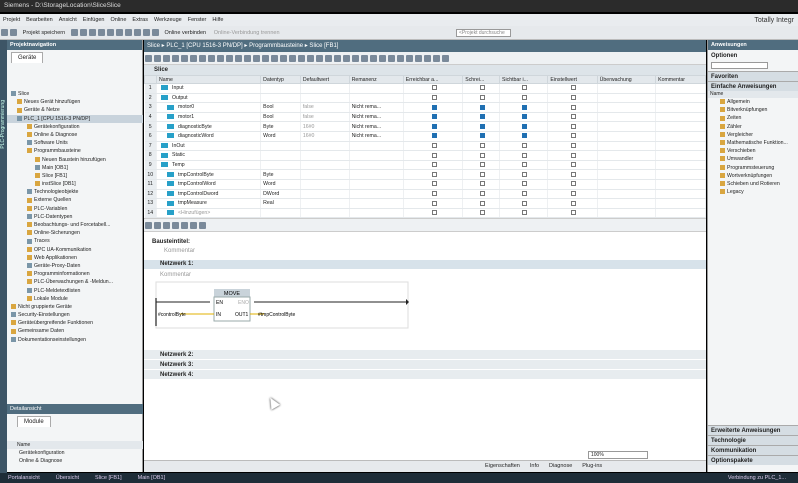  I want to click on upload-icon, so click(146, 32).